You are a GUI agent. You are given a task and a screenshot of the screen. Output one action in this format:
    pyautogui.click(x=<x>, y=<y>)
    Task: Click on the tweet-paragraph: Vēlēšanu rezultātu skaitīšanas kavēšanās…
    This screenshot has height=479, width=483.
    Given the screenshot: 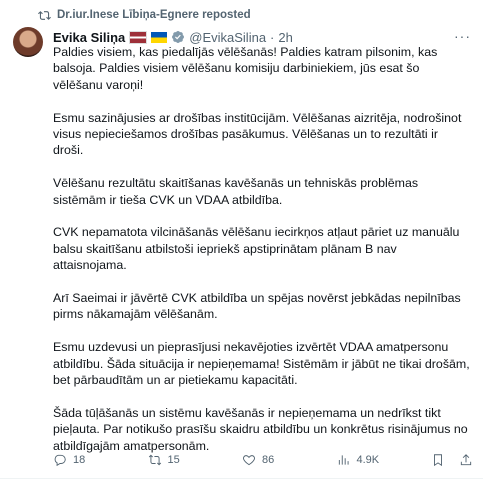 What is the action you would take?
    pyautogui.click(x=236, y=191)
    